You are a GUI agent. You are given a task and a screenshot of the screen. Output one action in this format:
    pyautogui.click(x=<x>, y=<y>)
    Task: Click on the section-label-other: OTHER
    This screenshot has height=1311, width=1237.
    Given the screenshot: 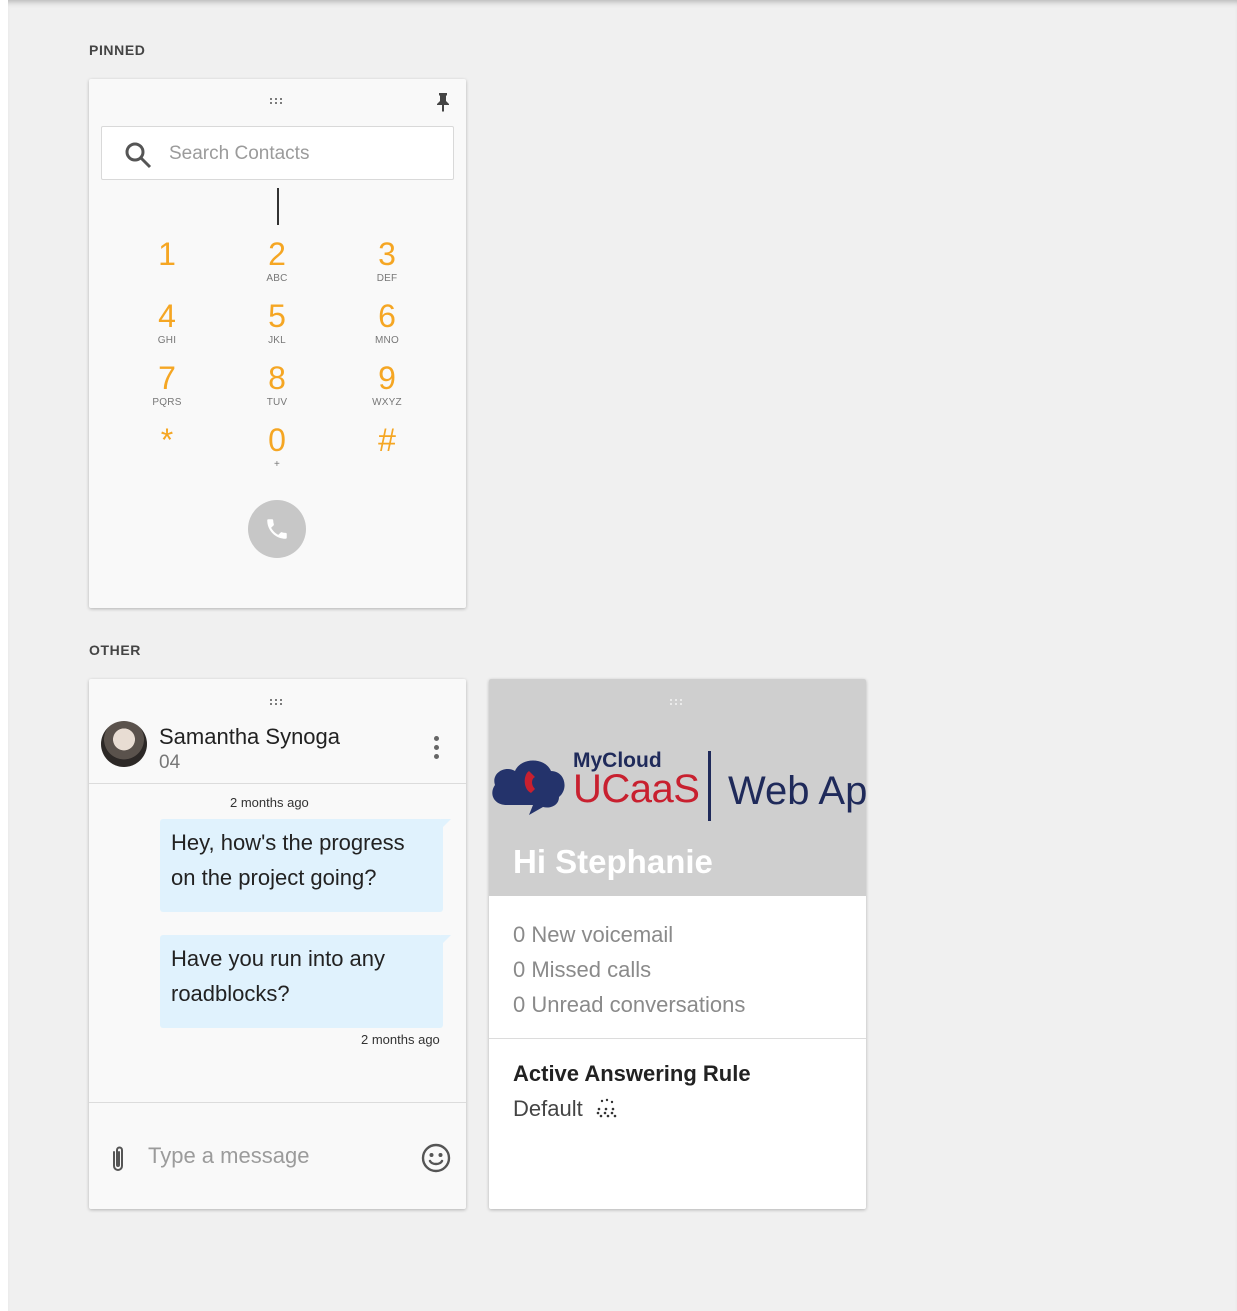 What is the action you would take?
    pyautogui.click(x=115, y=650)
    